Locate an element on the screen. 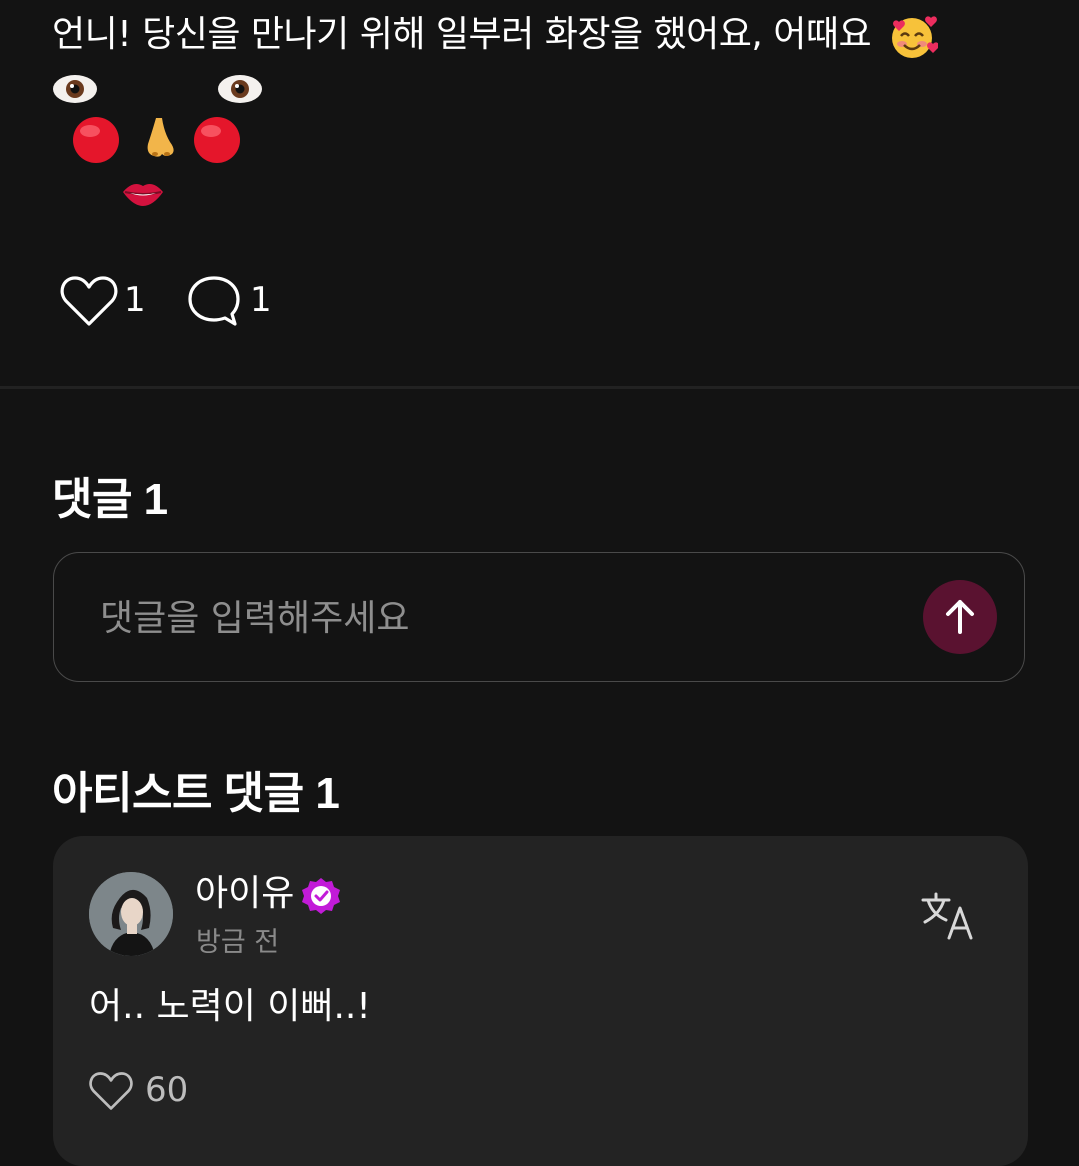 The height and width of the screenshot is (1166, 1079). avatar is located at coordinates (131, 914).